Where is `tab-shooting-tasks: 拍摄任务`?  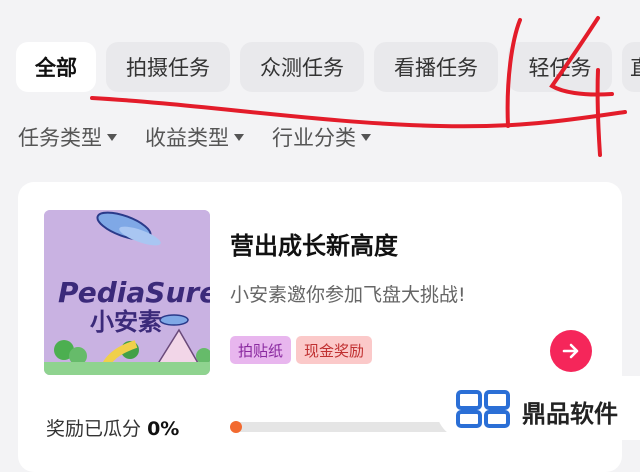 tab-shooting-tasks: 拍摄任务 is located at coordinates (168, 67).